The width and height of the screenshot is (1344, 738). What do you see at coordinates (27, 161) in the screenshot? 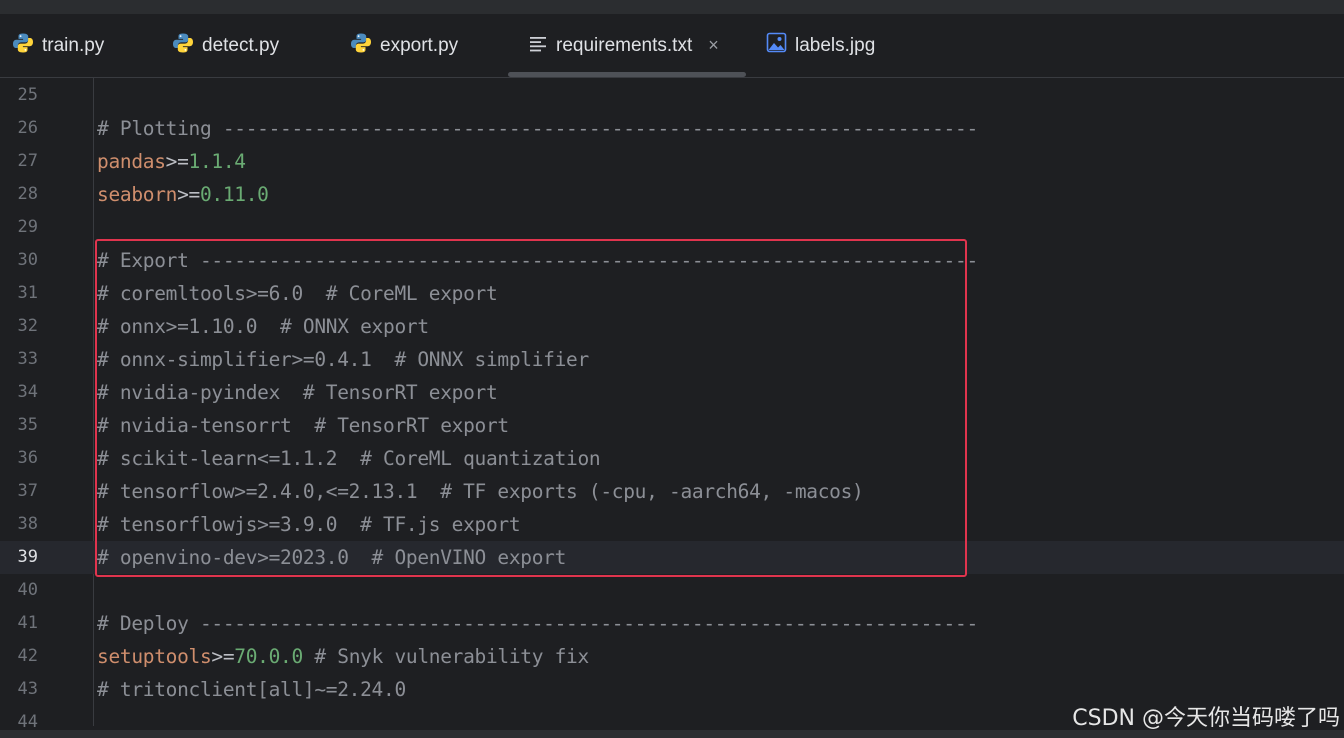
I see `line-number: 27` at bounding box center [27, 161].